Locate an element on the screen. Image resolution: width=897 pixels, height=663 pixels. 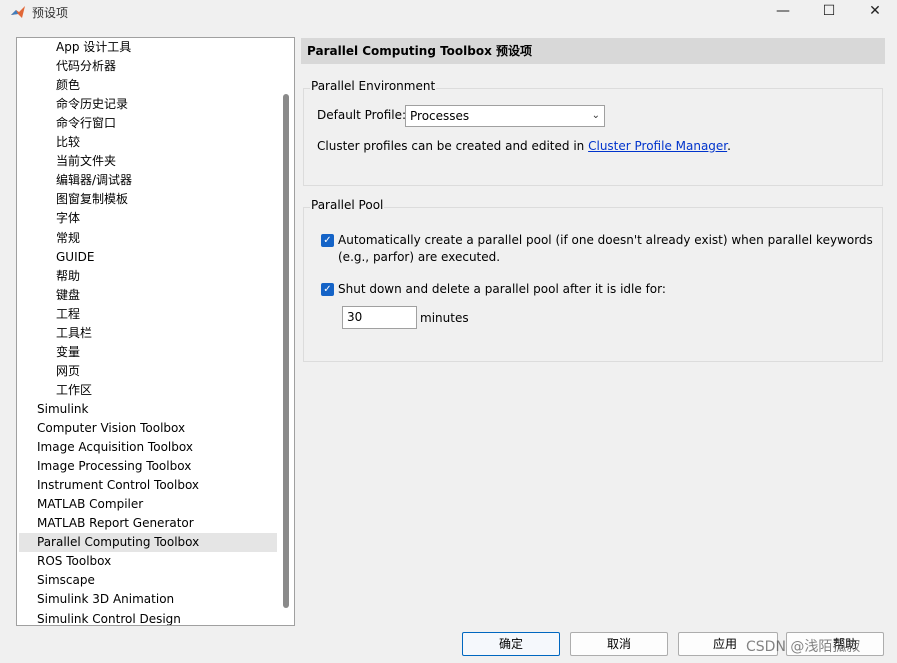
parallel-pool-title: Parallel Pool is located at coordinates (347, 205).